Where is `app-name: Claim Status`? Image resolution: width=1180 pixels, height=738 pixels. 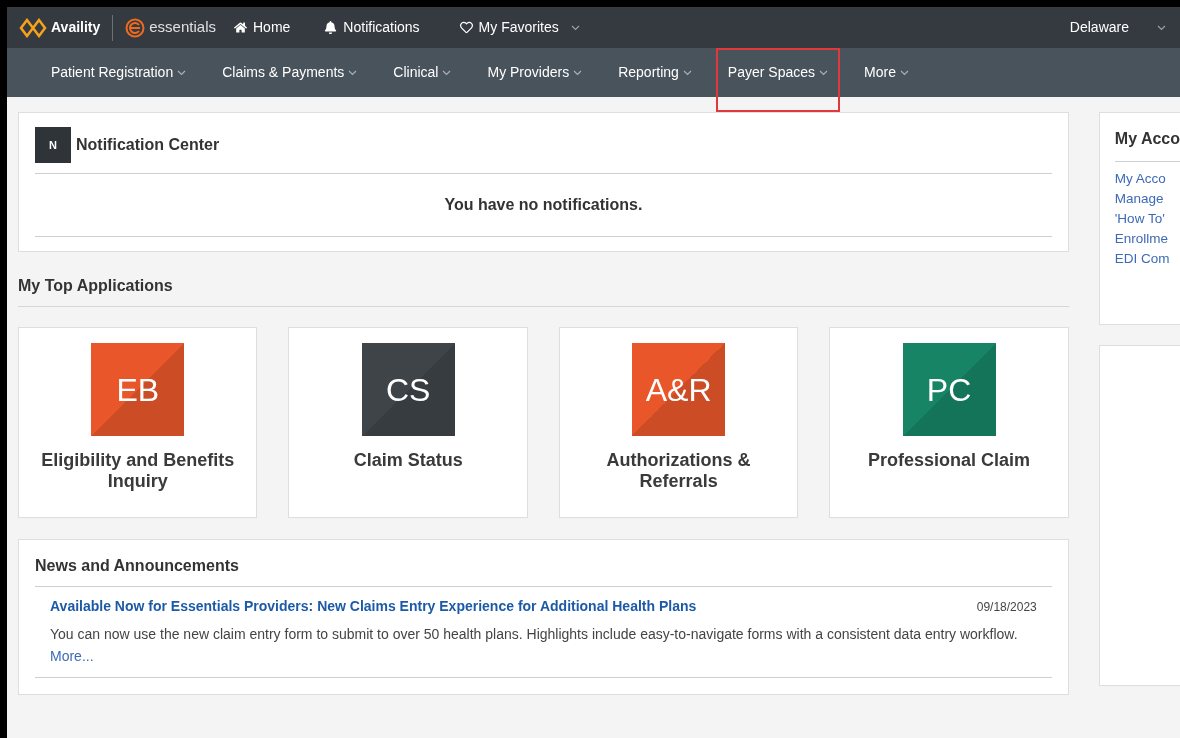 app-name: Claim Status is located at coordinates (408, 460).